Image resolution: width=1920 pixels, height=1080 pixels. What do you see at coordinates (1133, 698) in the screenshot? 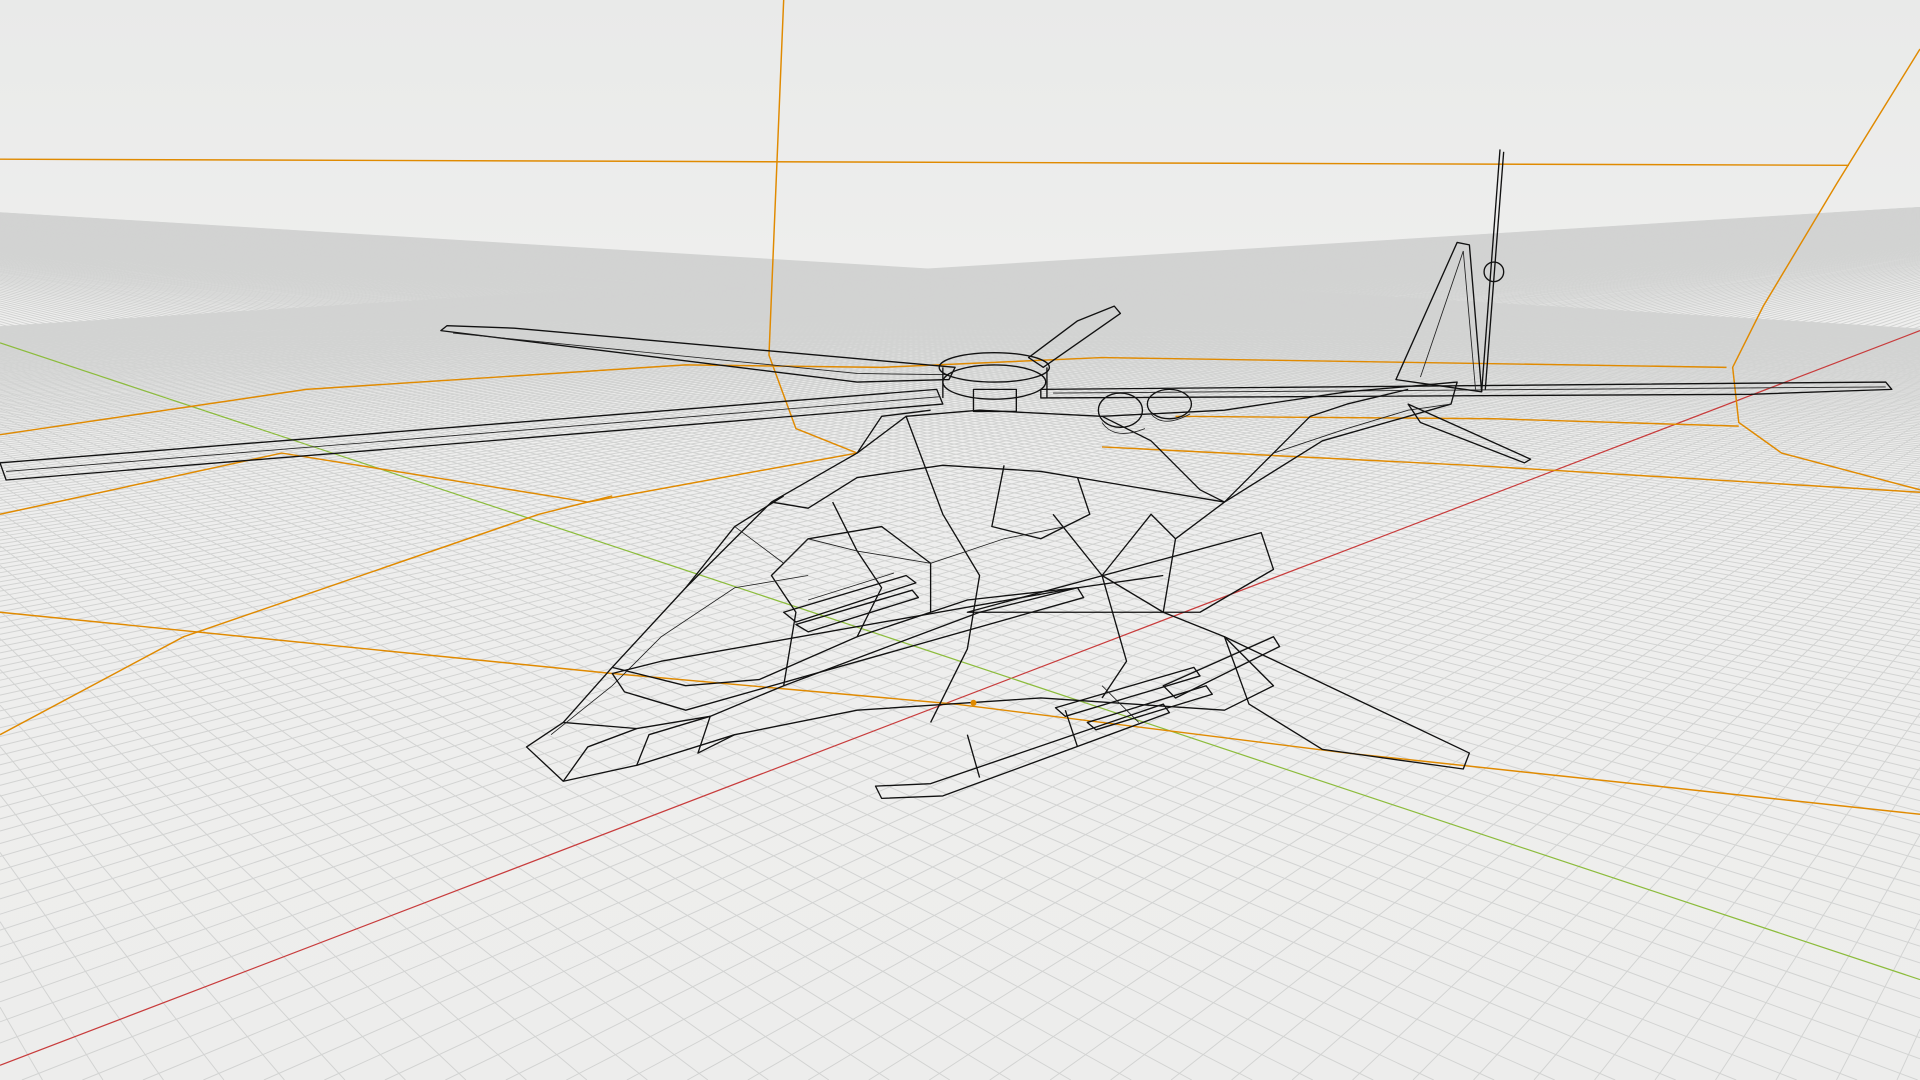
I see `missile` at bounding box center [1133, 698].